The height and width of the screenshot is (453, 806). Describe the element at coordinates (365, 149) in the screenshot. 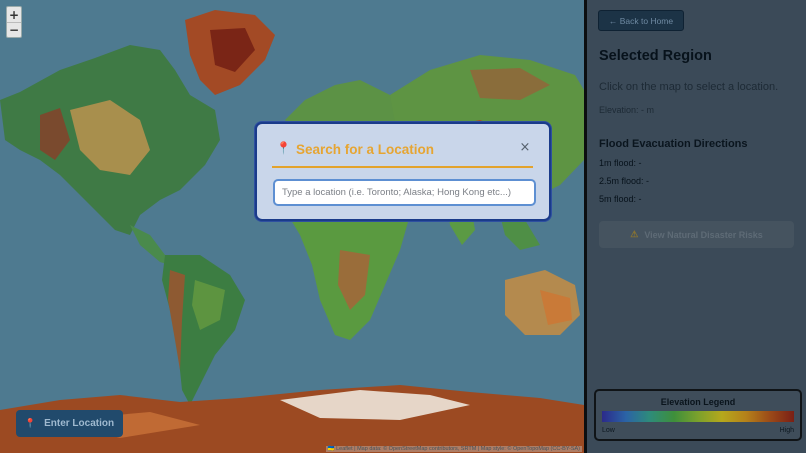

I see `modal-title: Search for a Location` at that location.